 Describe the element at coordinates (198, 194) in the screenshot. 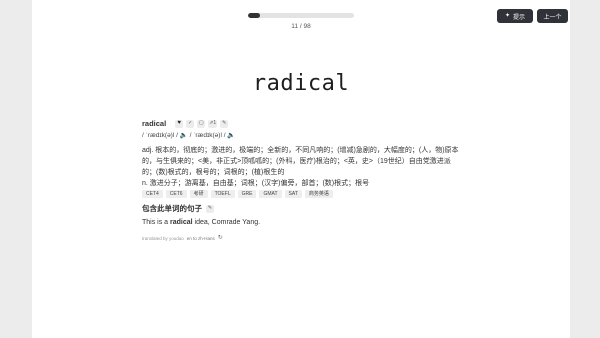

I see `tag: 考研` at that location.